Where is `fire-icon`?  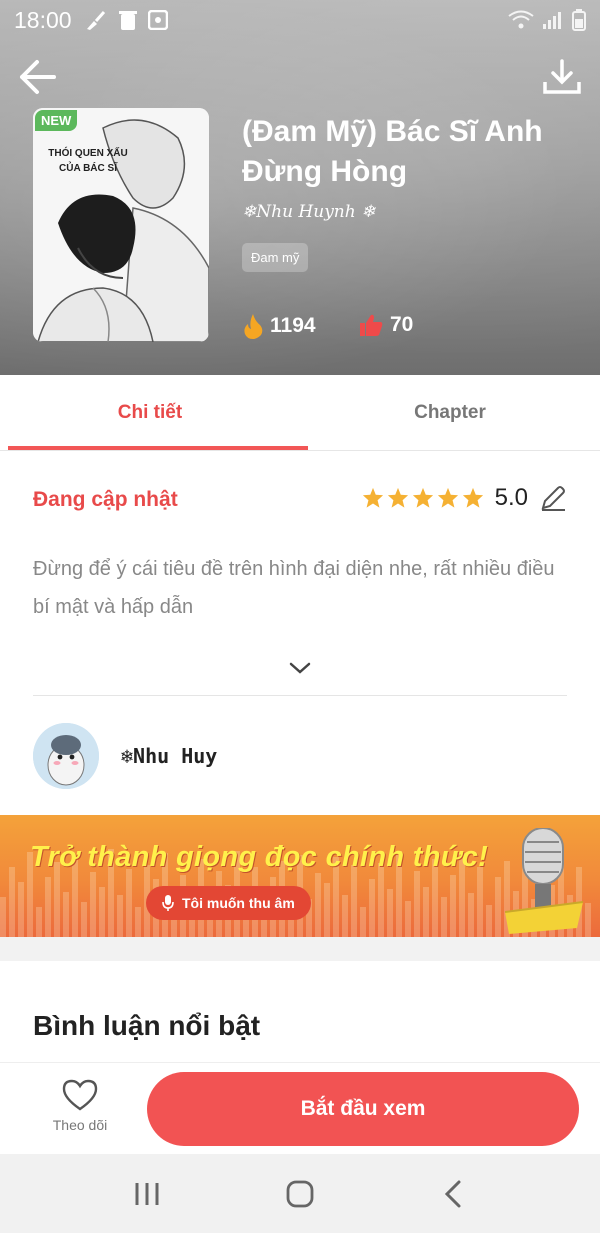 fire-icon is located at coordinates (253, 326).